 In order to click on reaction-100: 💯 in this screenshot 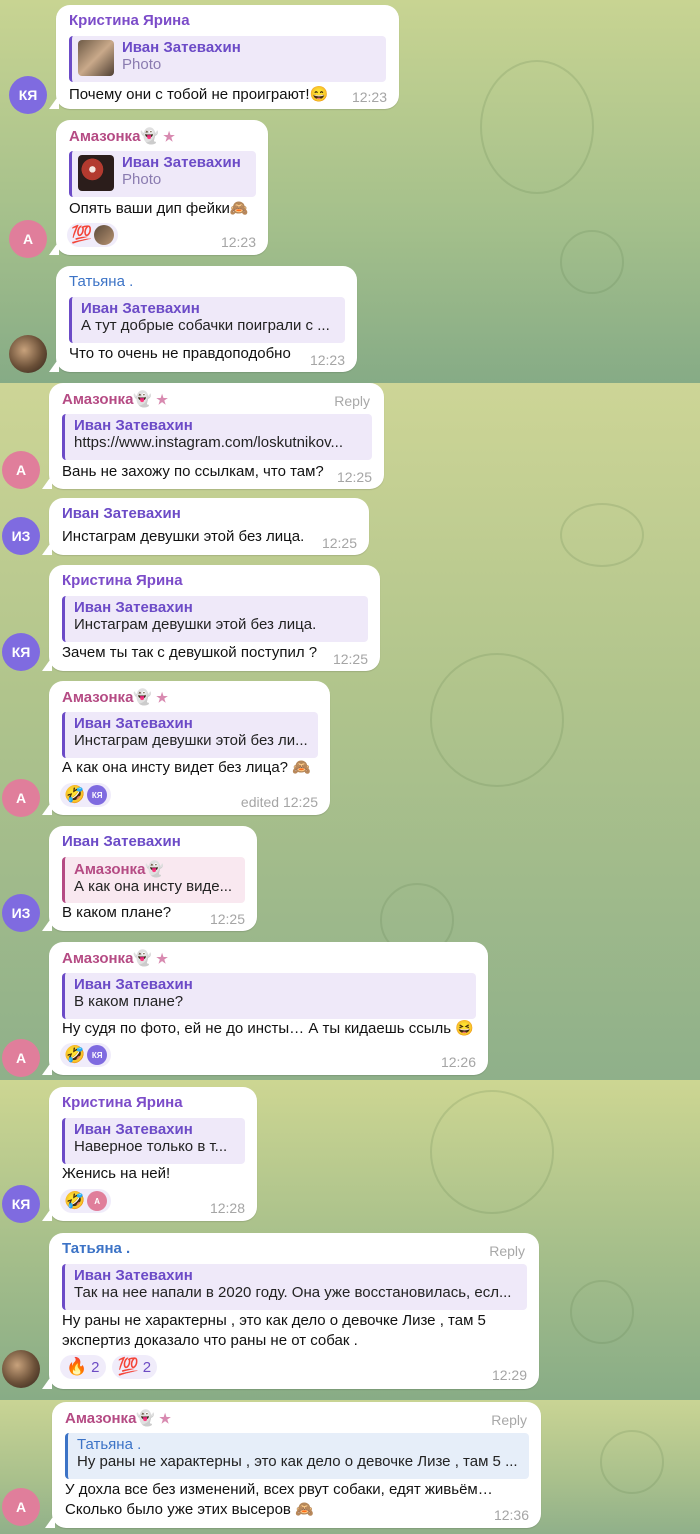, I will do `click(93, 235)`.